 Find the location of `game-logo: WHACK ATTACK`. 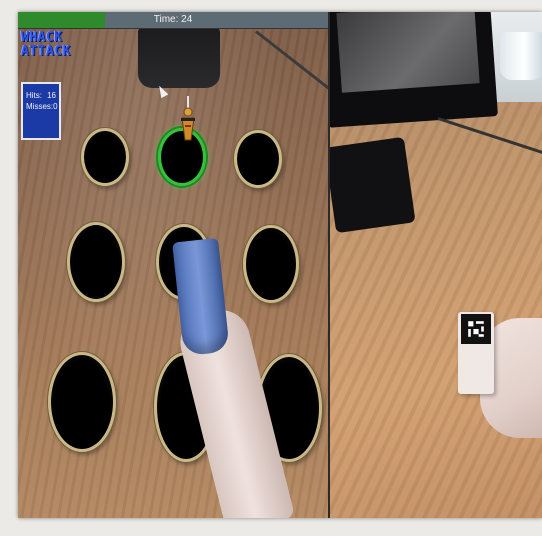

game-logo: WHACK ATTACK is located at coordinates (46, 45).